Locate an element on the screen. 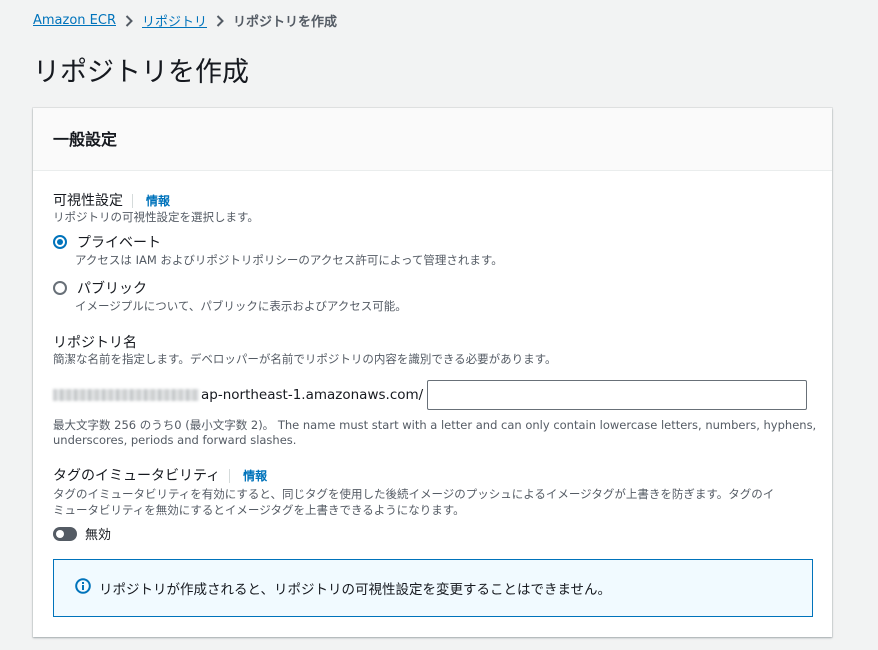 The height and width of the screenshot is (650, 878). toggle-knob is located at coordinates (60, 533).